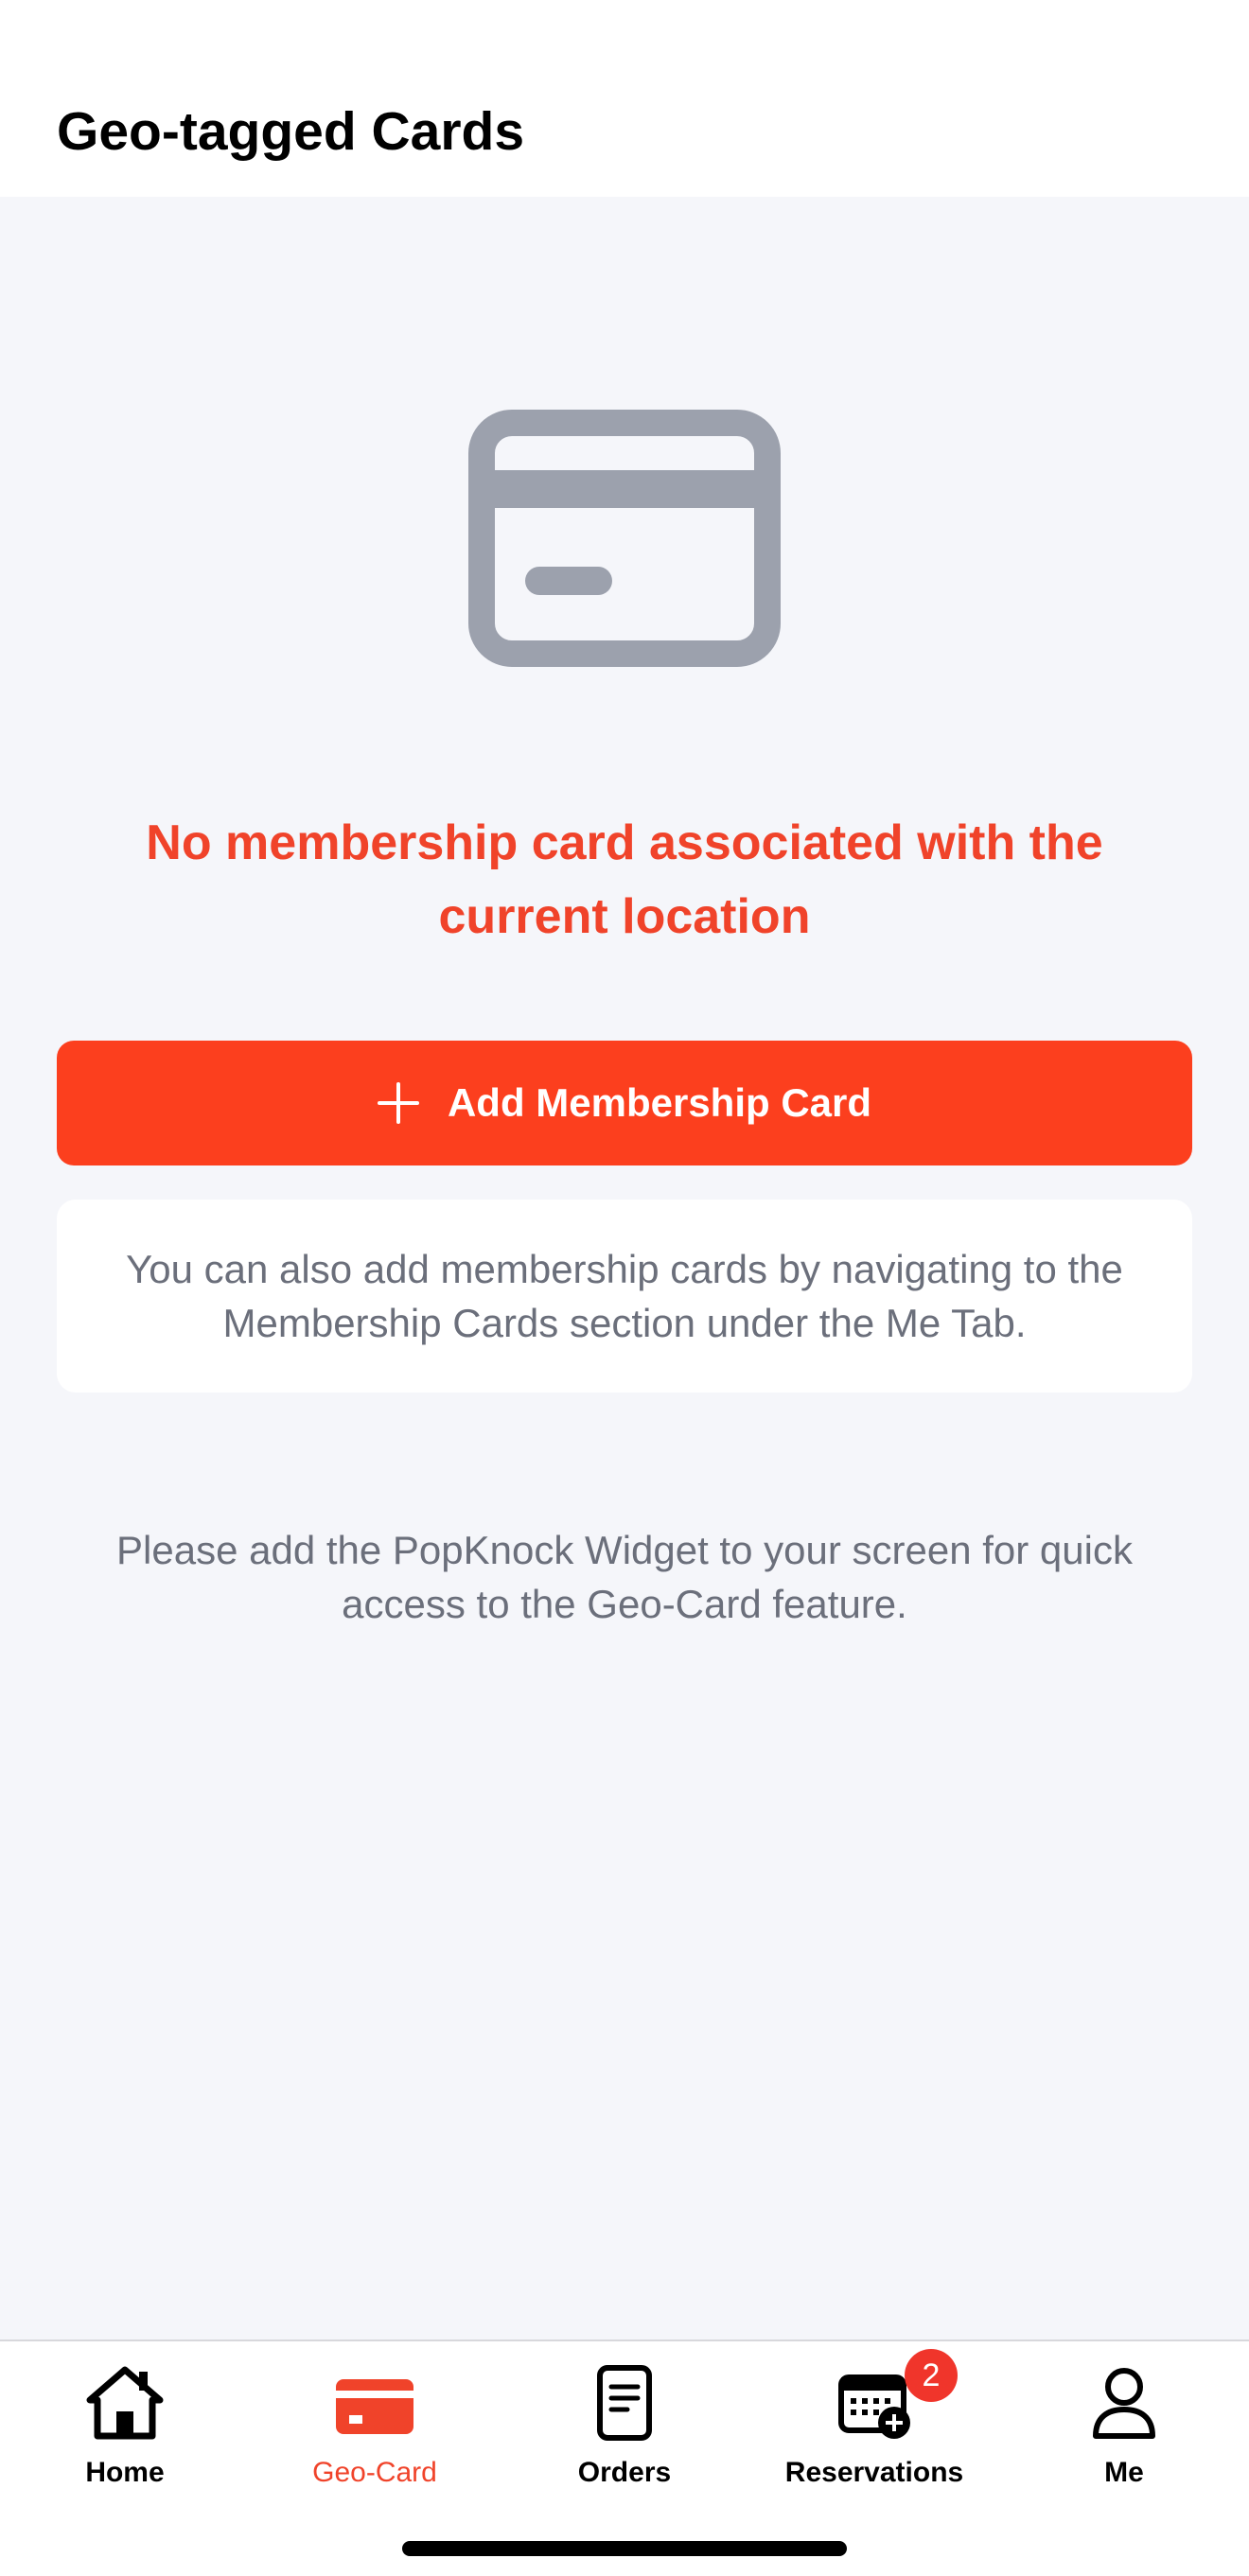  What do you see at coordinates (125, 2403) in the screenshot?
I see `home-icon` at bounding box center [125, 2403].